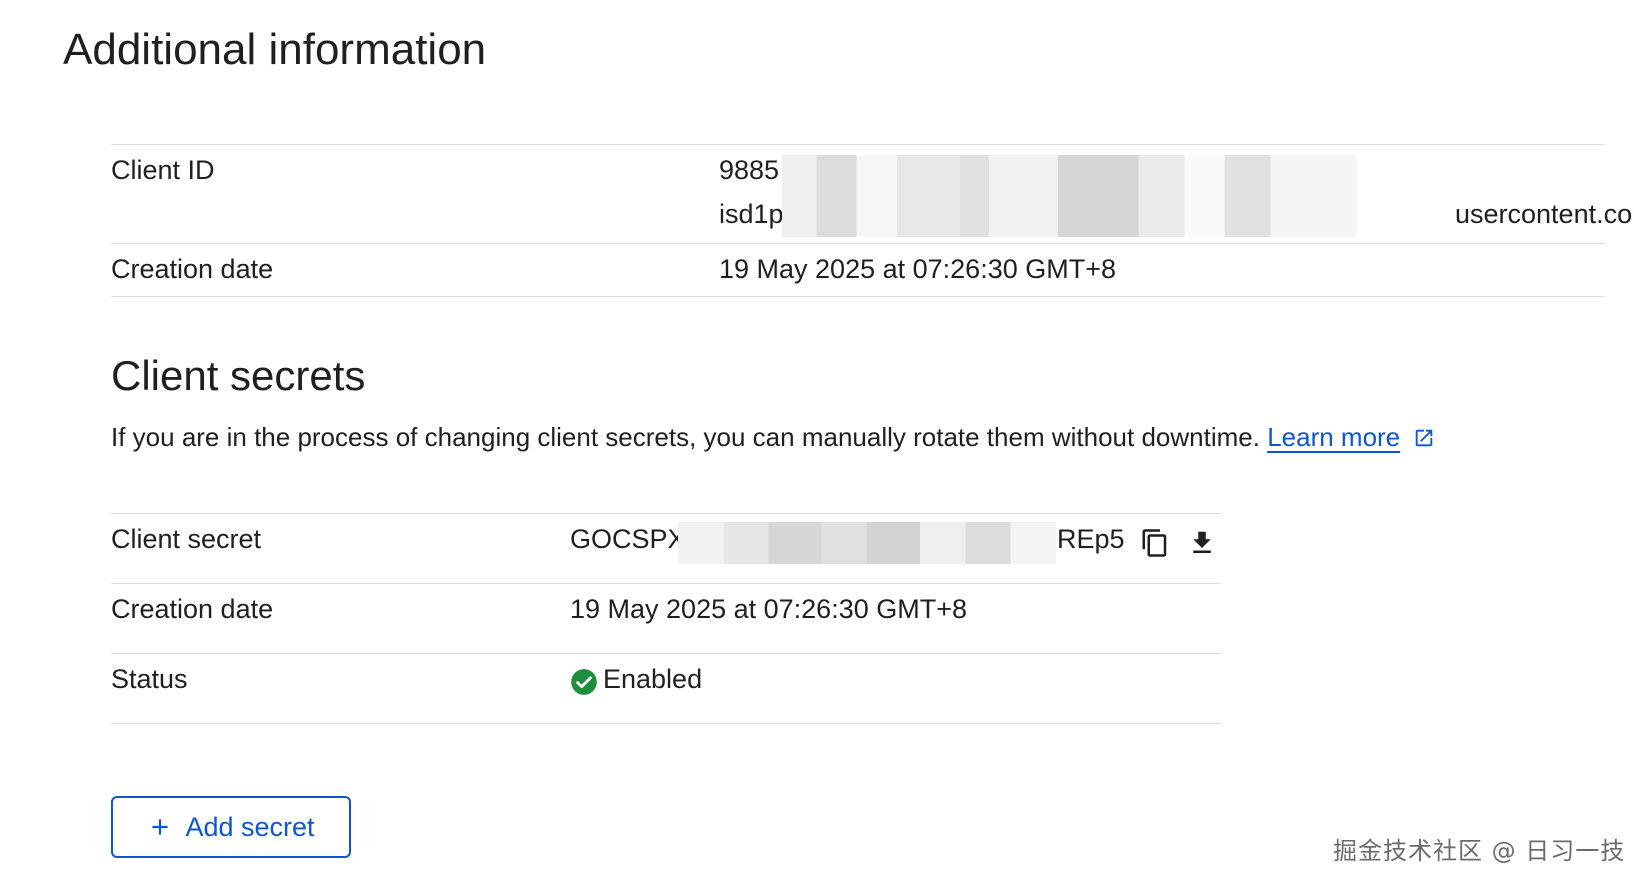 The width and height of the screenshot is (1634, 882). Describe the element at coordinates (186, 539) in the screenshot. I see `client-secret-label: Client secret` at that location.